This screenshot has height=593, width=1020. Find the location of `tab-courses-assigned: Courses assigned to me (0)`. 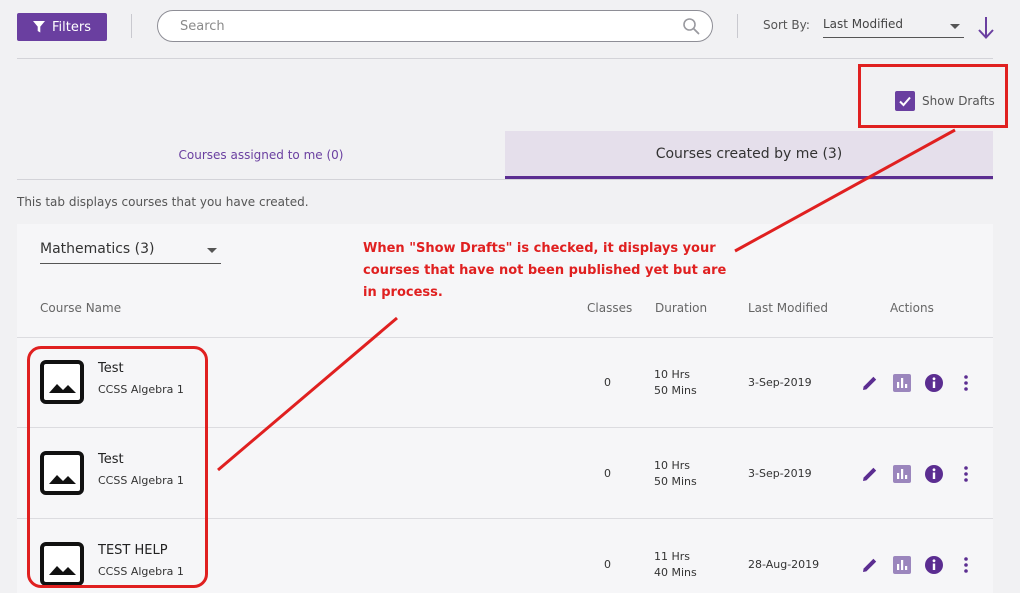

tab-courses-assigned: Courses assigned to me (0) is located at coordinates (261, 155).